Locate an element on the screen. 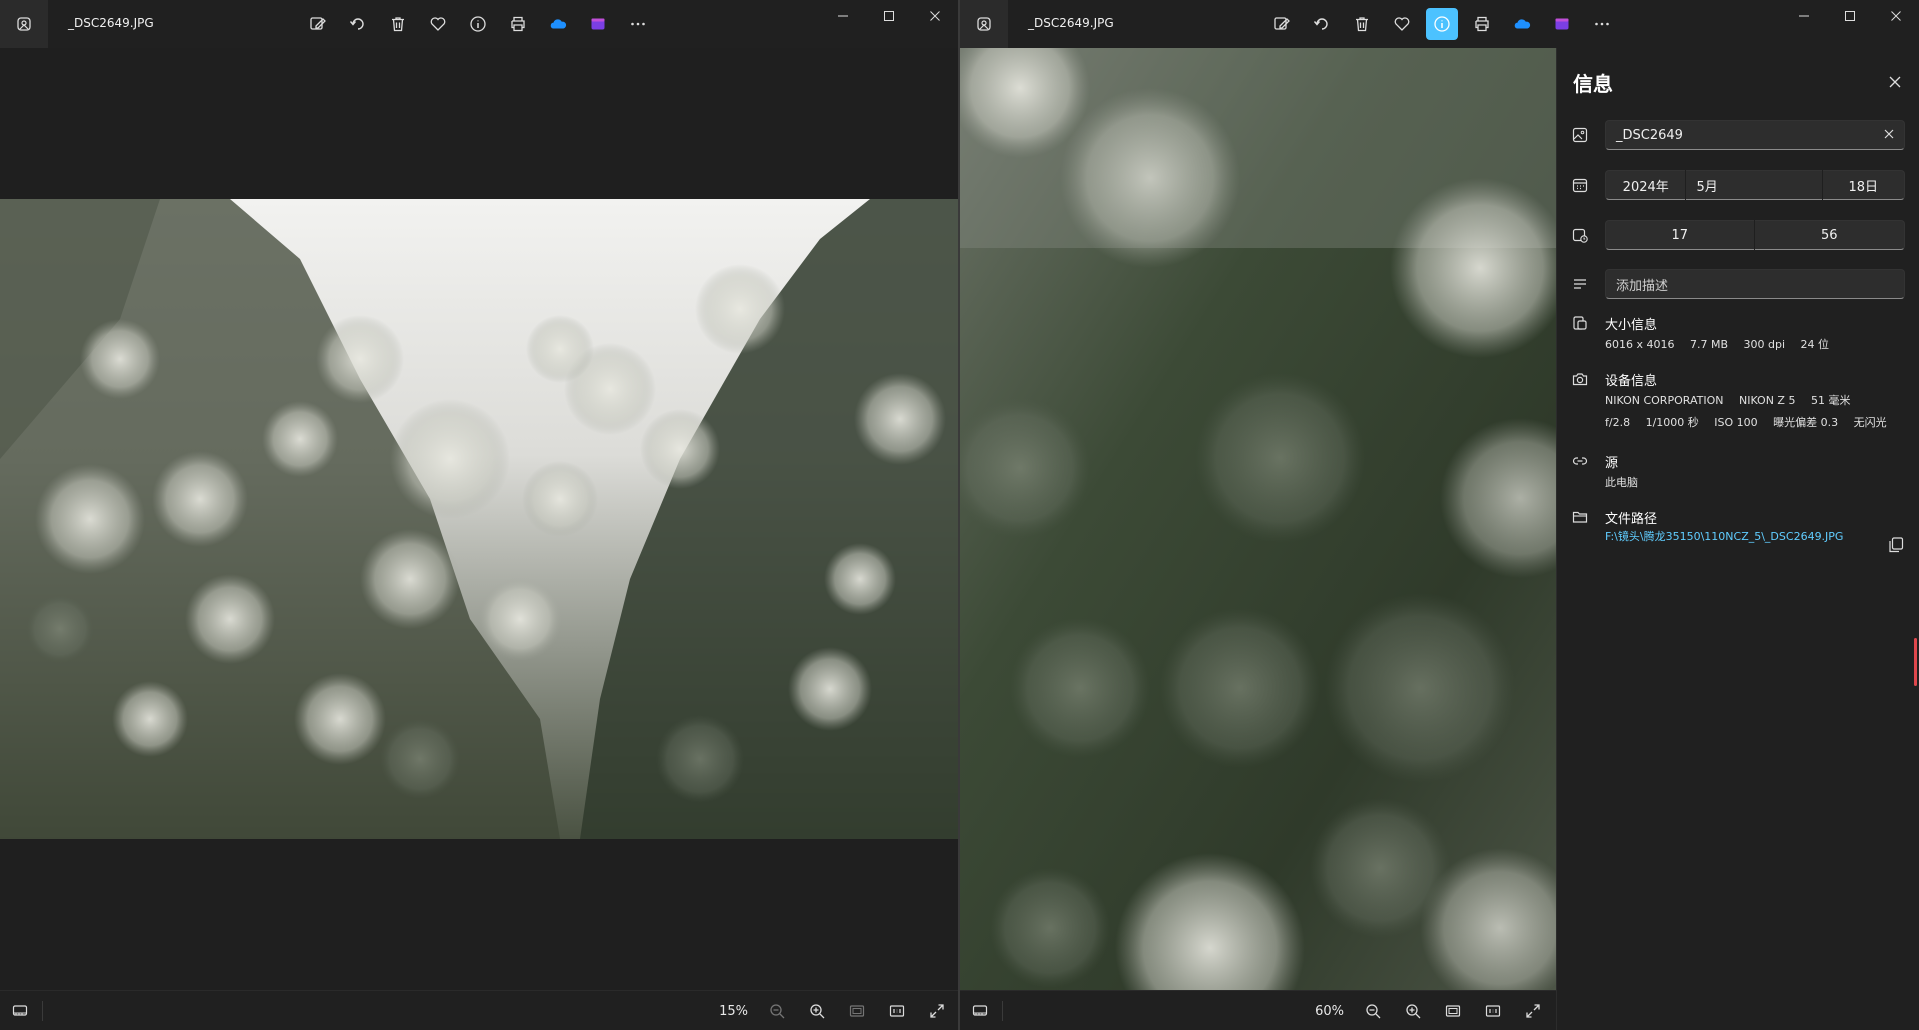  info-panel-close-button is located at coordinates (1895, 82).